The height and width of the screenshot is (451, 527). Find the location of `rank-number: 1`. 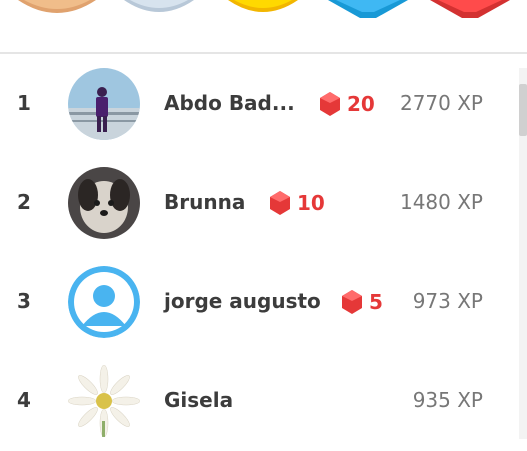

rank-number: 1 is located at coordinates (24, 103).